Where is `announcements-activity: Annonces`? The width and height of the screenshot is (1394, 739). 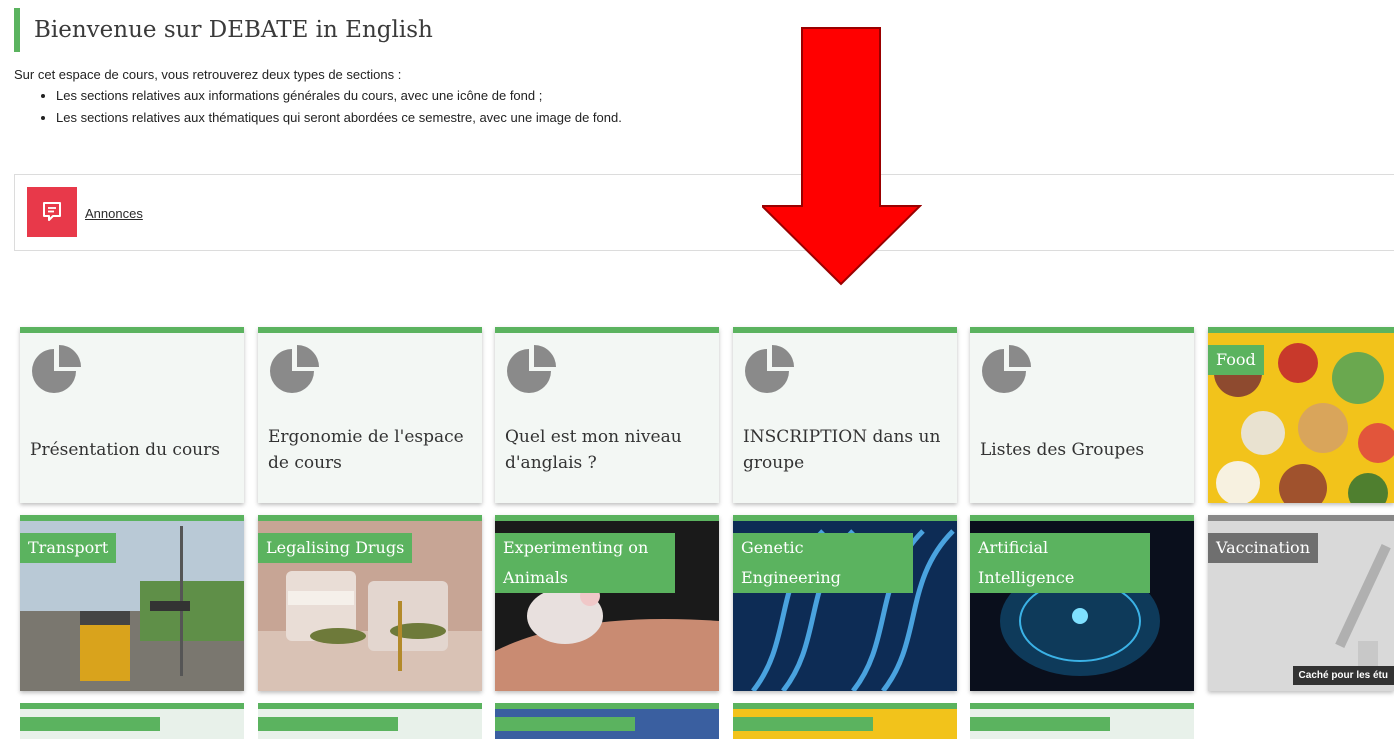
announcements-activity: Annonces is located at coordinates (704, 212).